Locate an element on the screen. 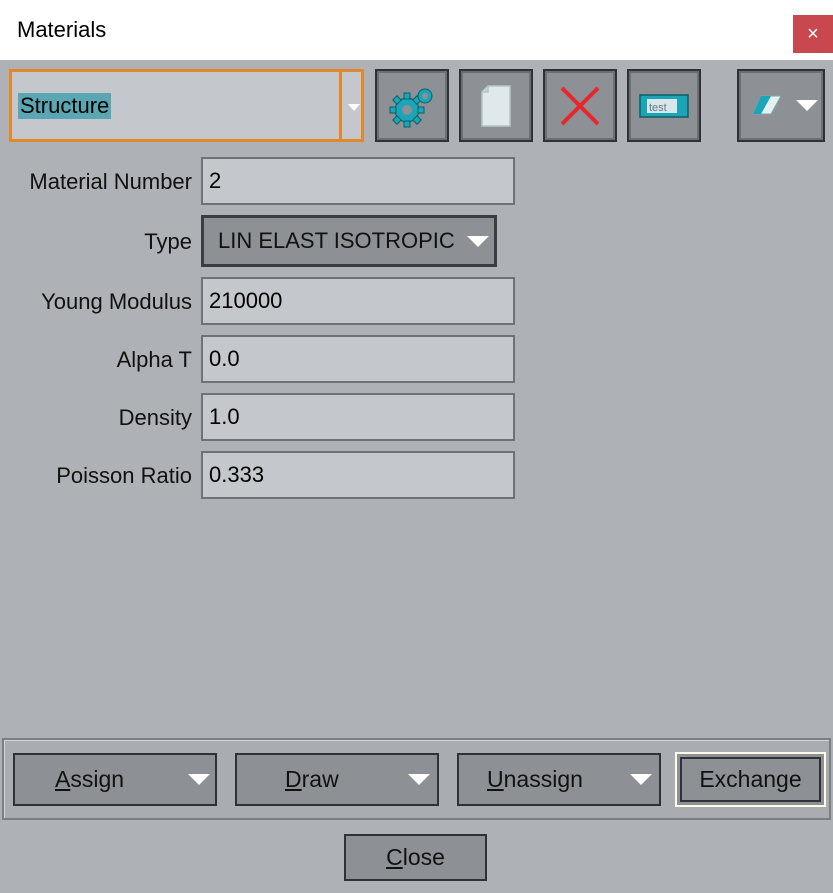 The image size is (833, 893). eraser-icon is located at coordinates (767, 104).